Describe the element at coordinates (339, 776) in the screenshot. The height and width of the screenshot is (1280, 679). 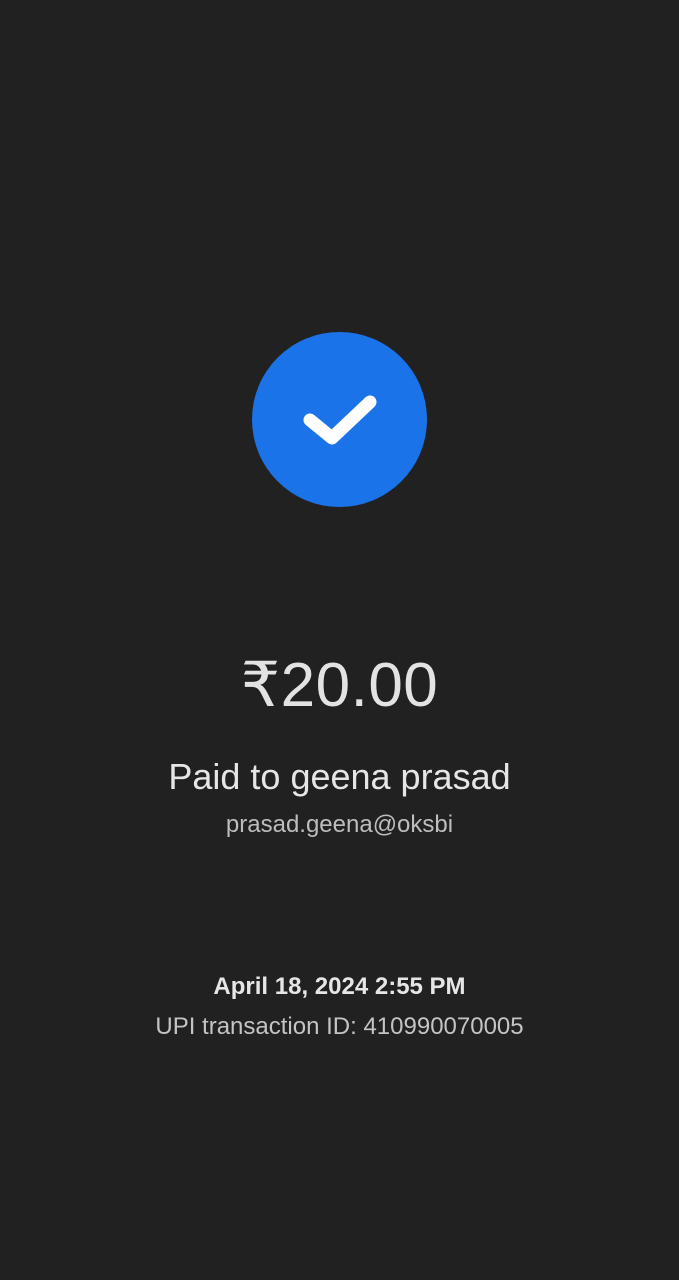
I see `payee-name: Paid to geena prasad` at that location.